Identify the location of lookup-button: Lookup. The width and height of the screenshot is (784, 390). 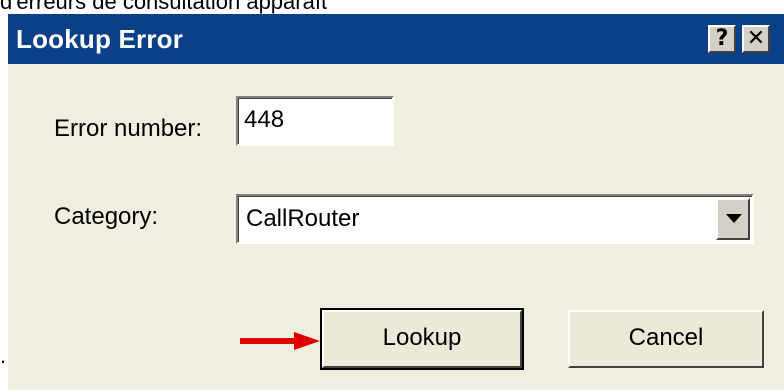
(422, 339).